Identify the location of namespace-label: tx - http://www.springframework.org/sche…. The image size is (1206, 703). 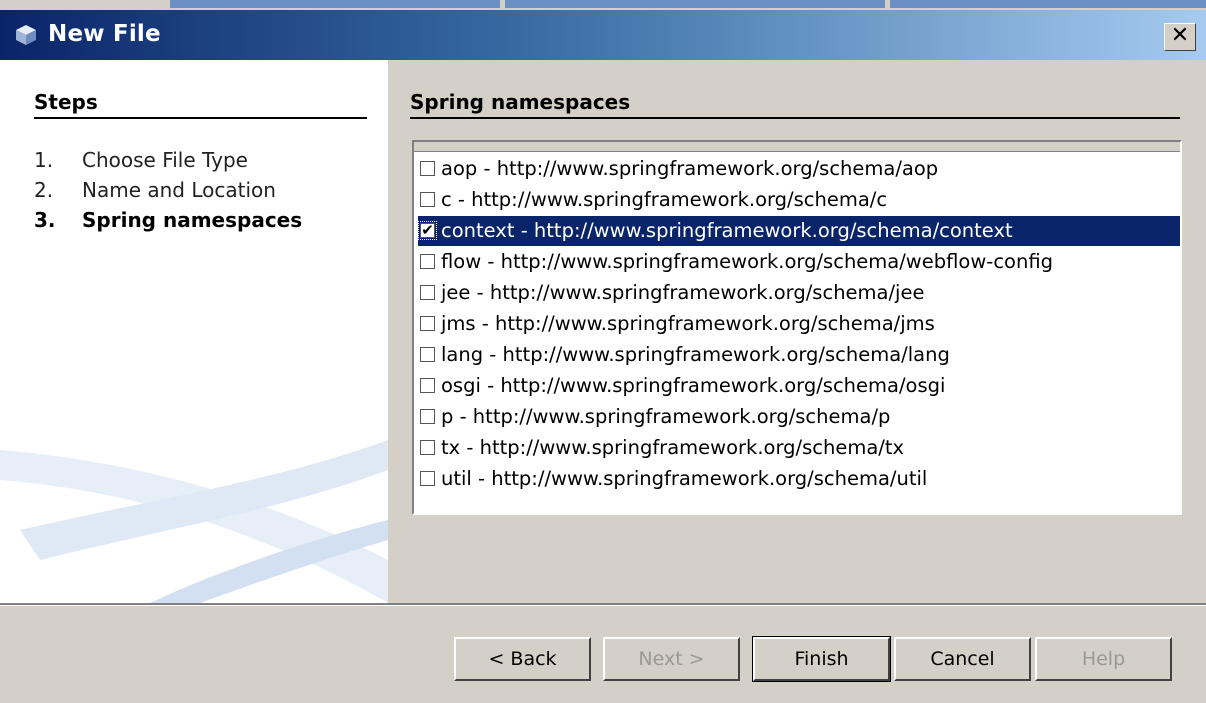
(673, 447).